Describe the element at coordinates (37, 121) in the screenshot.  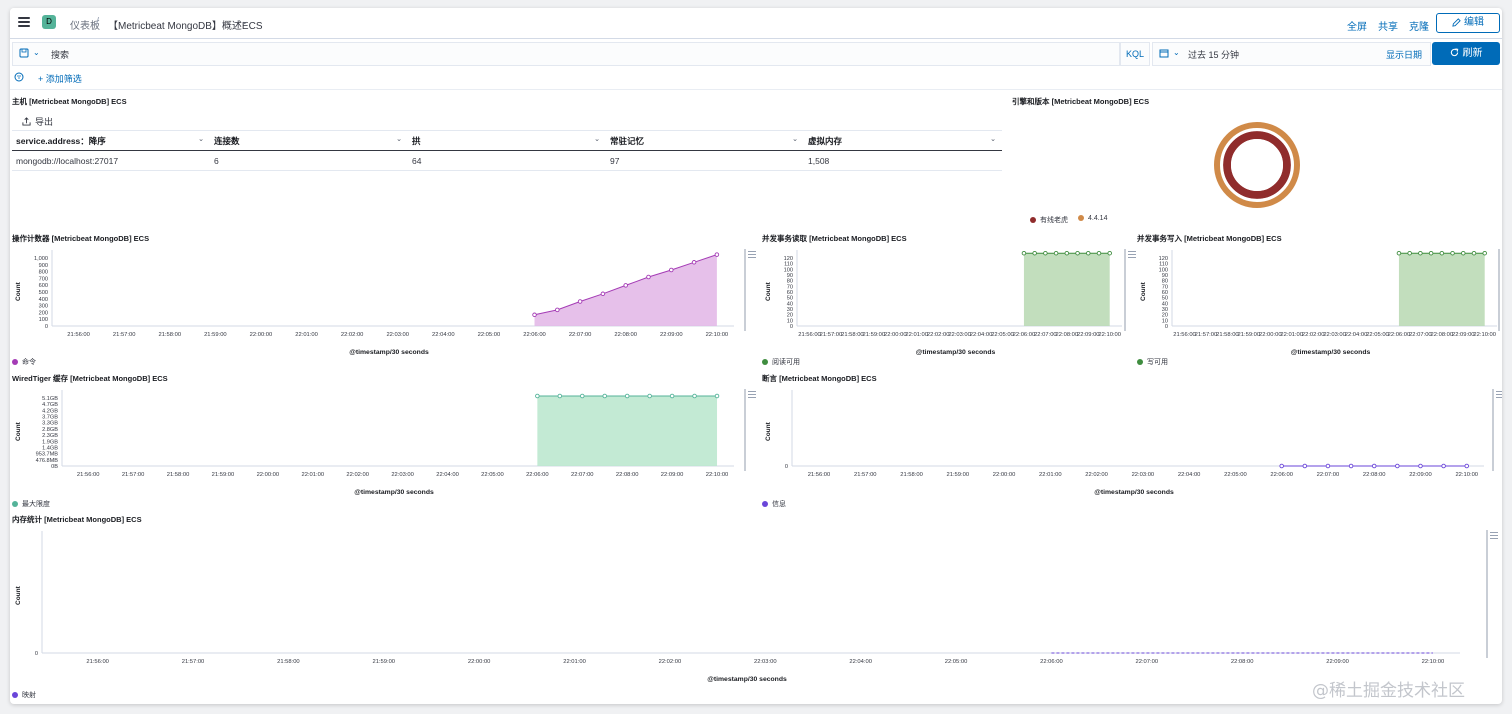
I see `export-link: 导出` at that location.